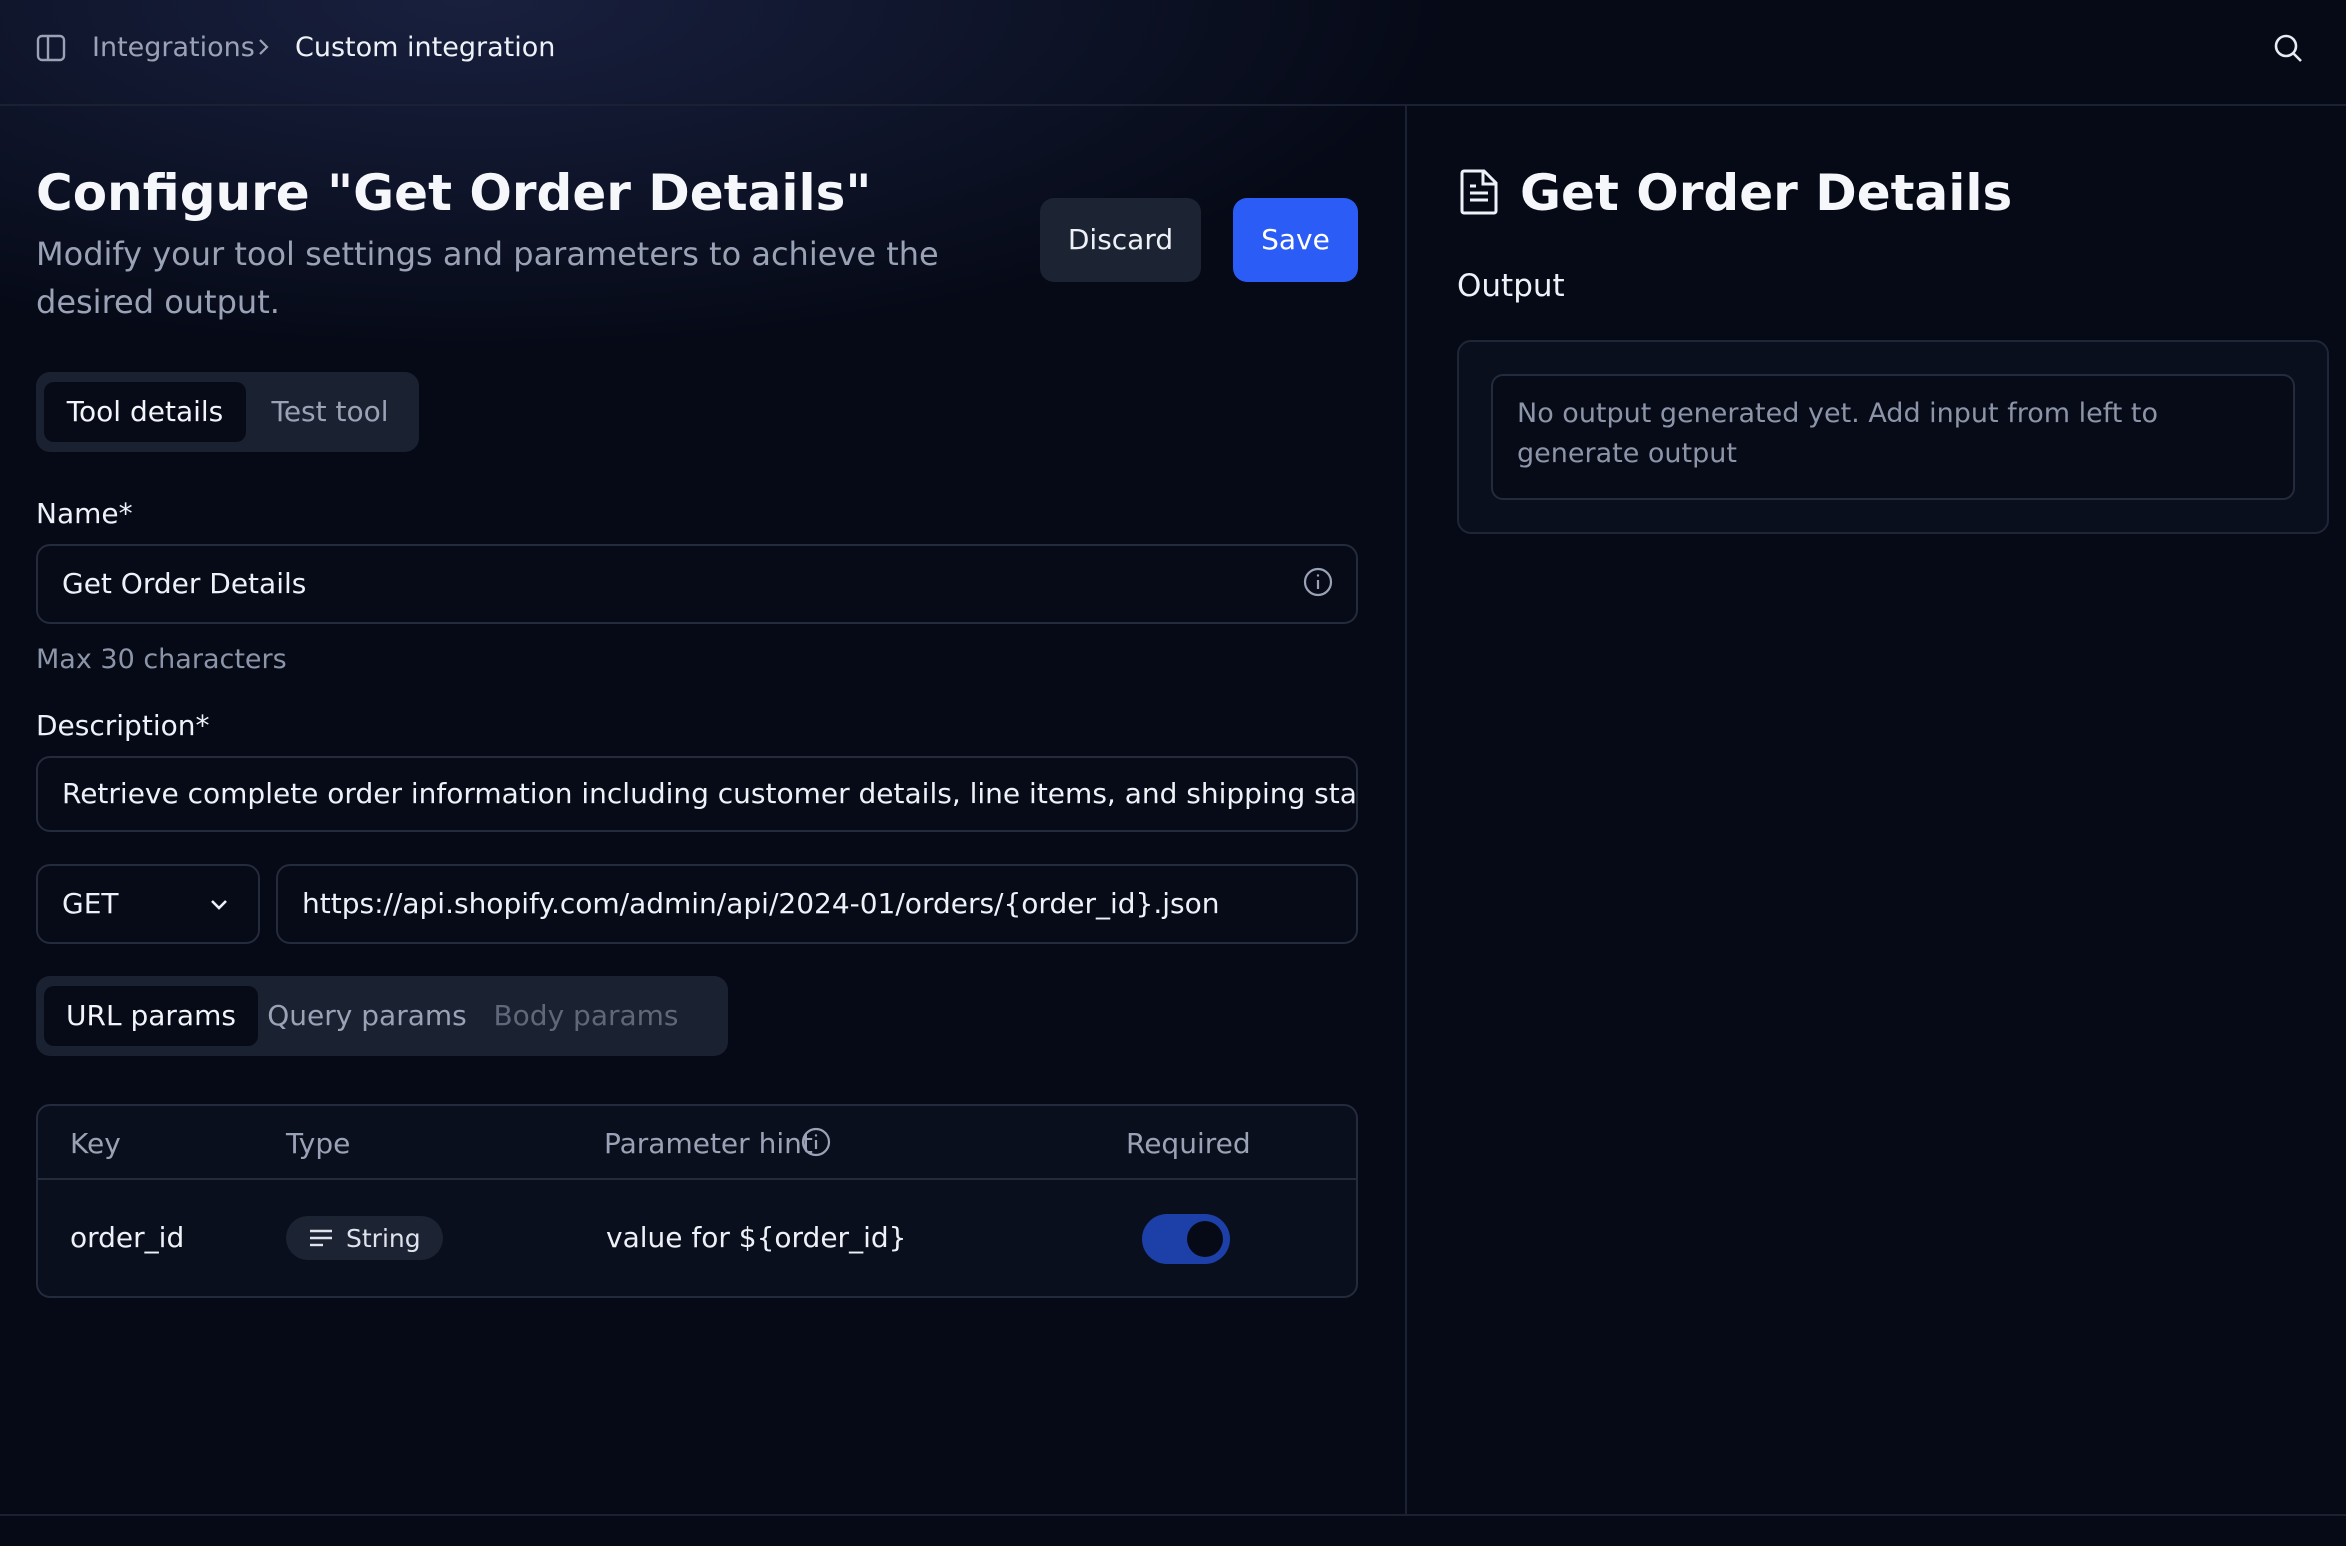  What do you see at coordinates (148, 904) in the screenshot?
I see `method-select: GET` at bounding box center [148, 904].